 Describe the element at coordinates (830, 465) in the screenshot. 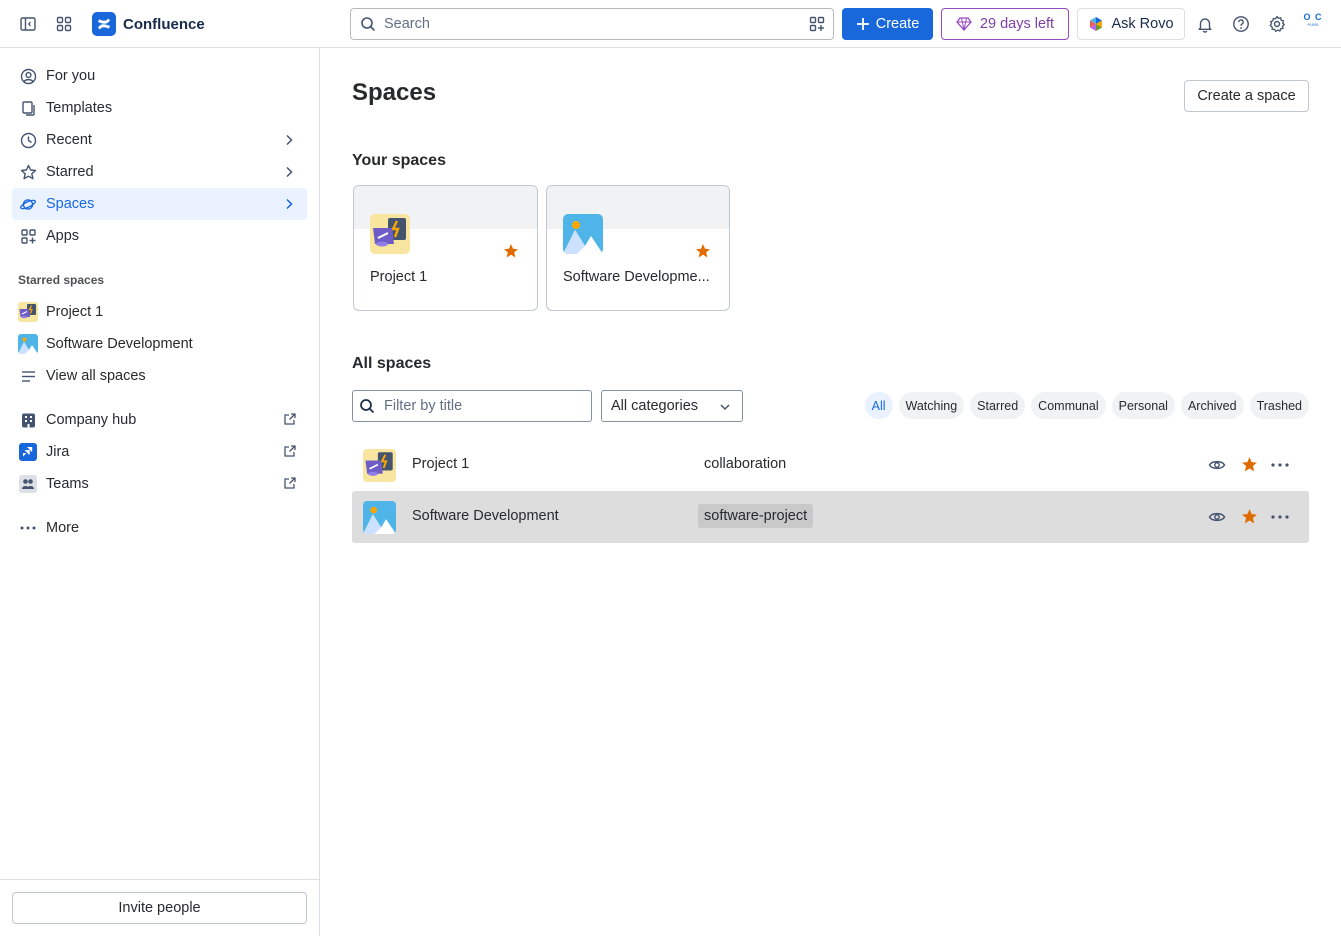

I see `table-row: Project 1 collaboration` at that location.